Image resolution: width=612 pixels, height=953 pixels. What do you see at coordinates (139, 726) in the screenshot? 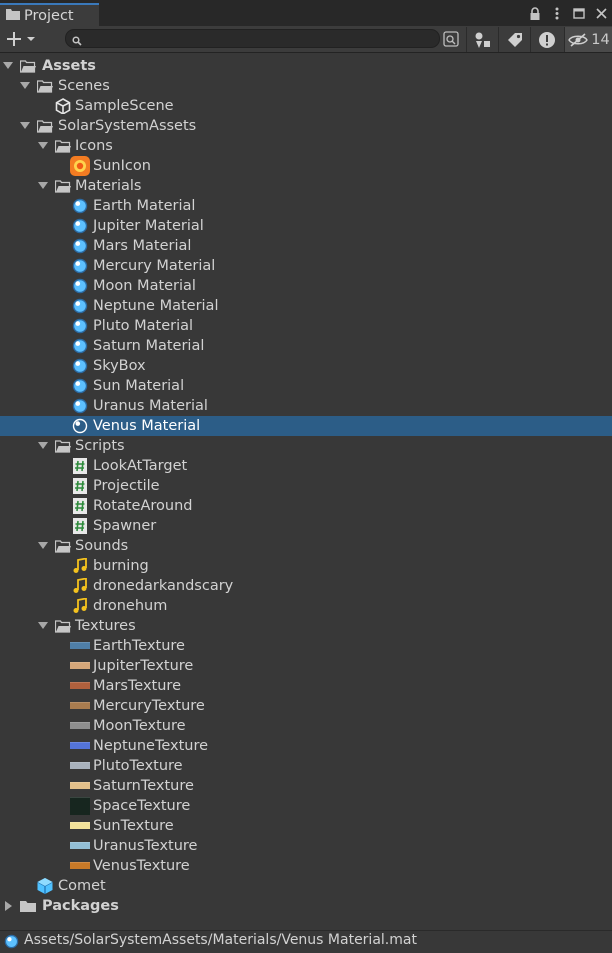
I see `tree-item-label: MoonTexture` at bounding box center [139, 726].